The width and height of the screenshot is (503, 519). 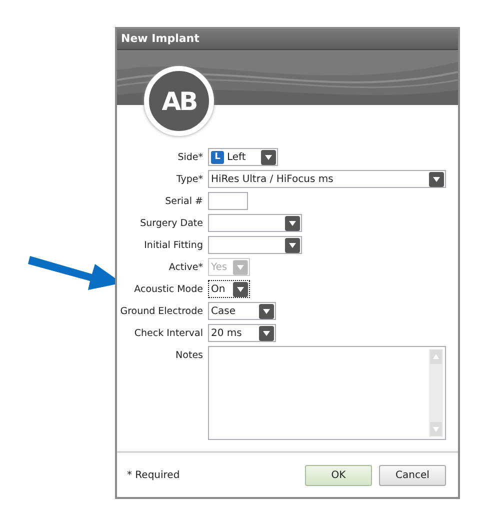 I want to click on dropdown-value: 20 ms, so click(x=226, y=333).